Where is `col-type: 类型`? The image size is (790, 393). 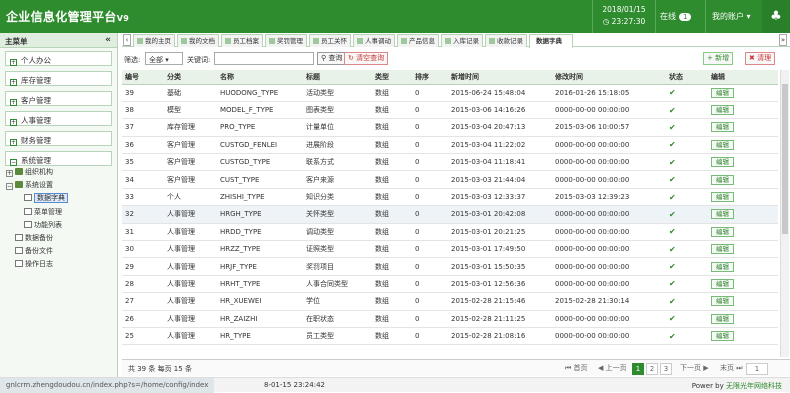
col-type: 类型 is located at coordinates (392, 77).